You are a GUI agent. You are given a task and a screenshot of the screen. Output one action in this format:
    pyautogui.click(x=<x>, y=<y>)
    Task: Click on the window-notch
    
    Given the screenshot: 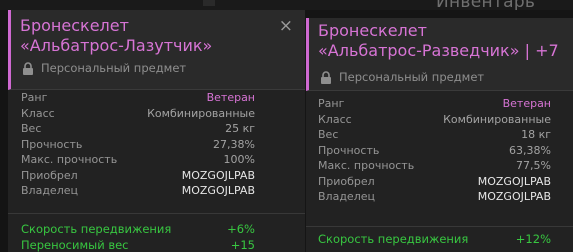 What is the action you would take?
    pyautogui.click(x=209, y=3)
    